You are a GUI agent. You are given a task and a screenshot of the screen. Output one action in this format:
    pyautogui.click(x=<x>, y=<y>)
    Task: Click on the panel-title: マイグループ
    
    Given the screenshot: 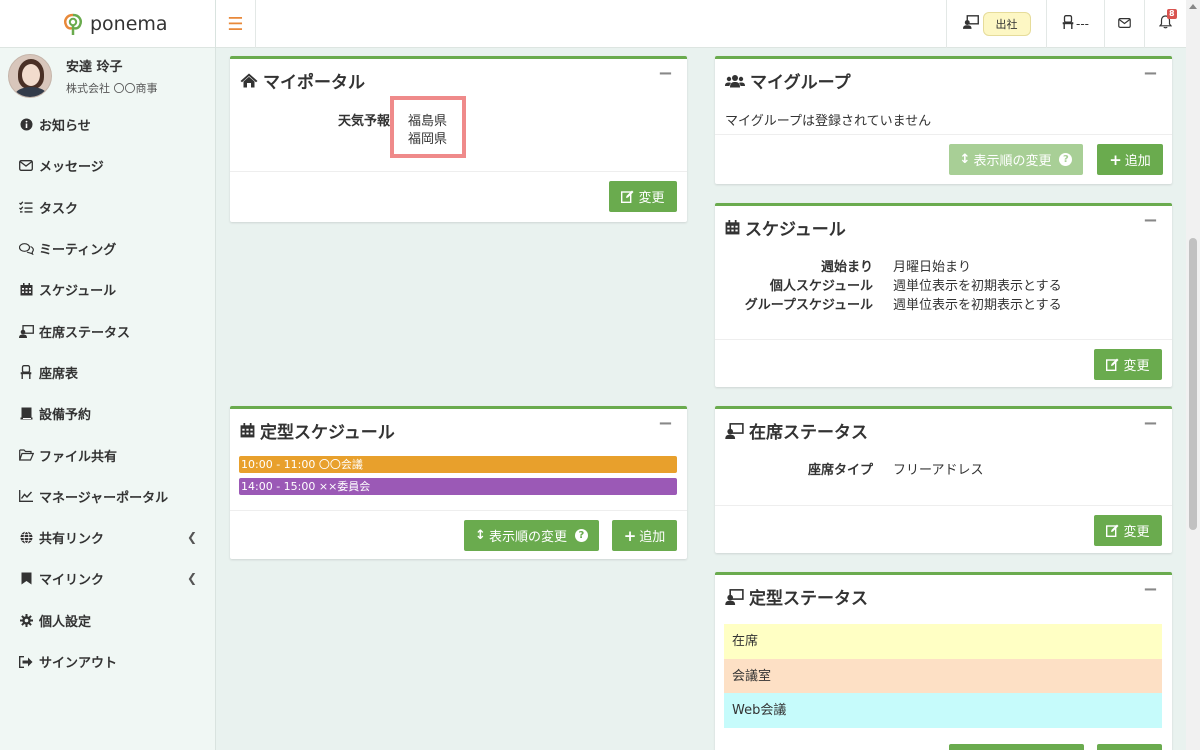 What is the action you would take?
    pyautogui.click(x=788, y=80)
    